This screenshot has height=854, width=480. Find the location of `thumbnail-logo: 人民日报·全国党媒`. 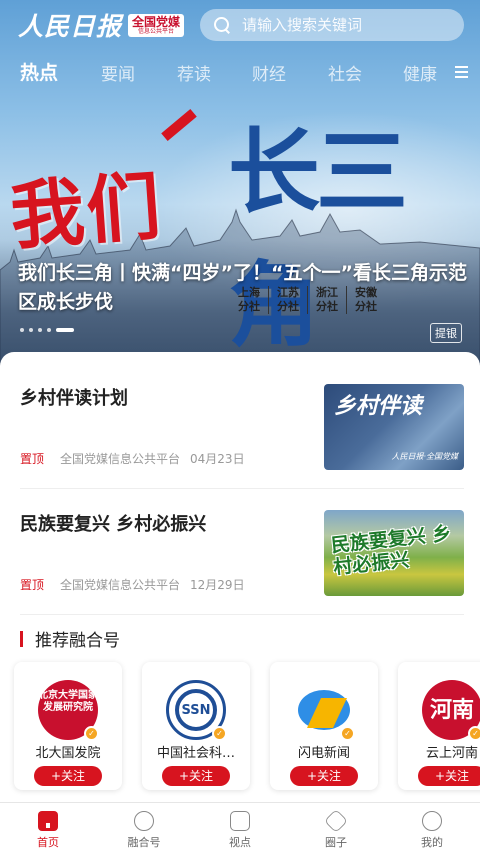

thumbnail-logo: 人民日报·全国党媒 is located at coordinates (424, 456).